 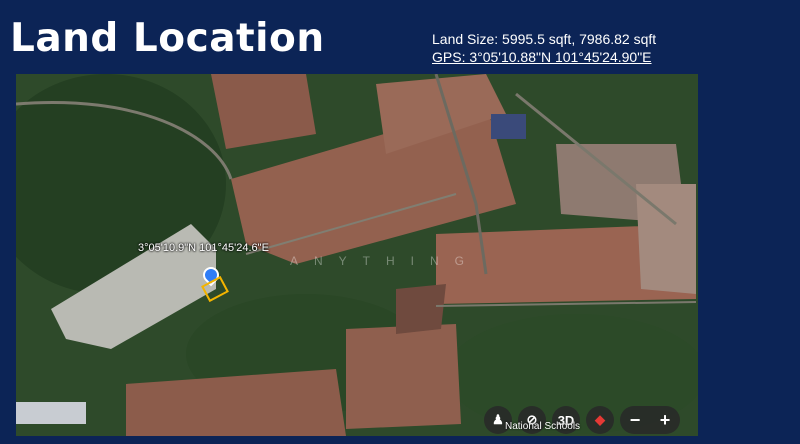 What do you see at coordinates (203, 248) in the screenshot?
I see `map-coordinate-label: 3°05'10.9"N 101°45'24.6"E` at bounding box center [203, 248].